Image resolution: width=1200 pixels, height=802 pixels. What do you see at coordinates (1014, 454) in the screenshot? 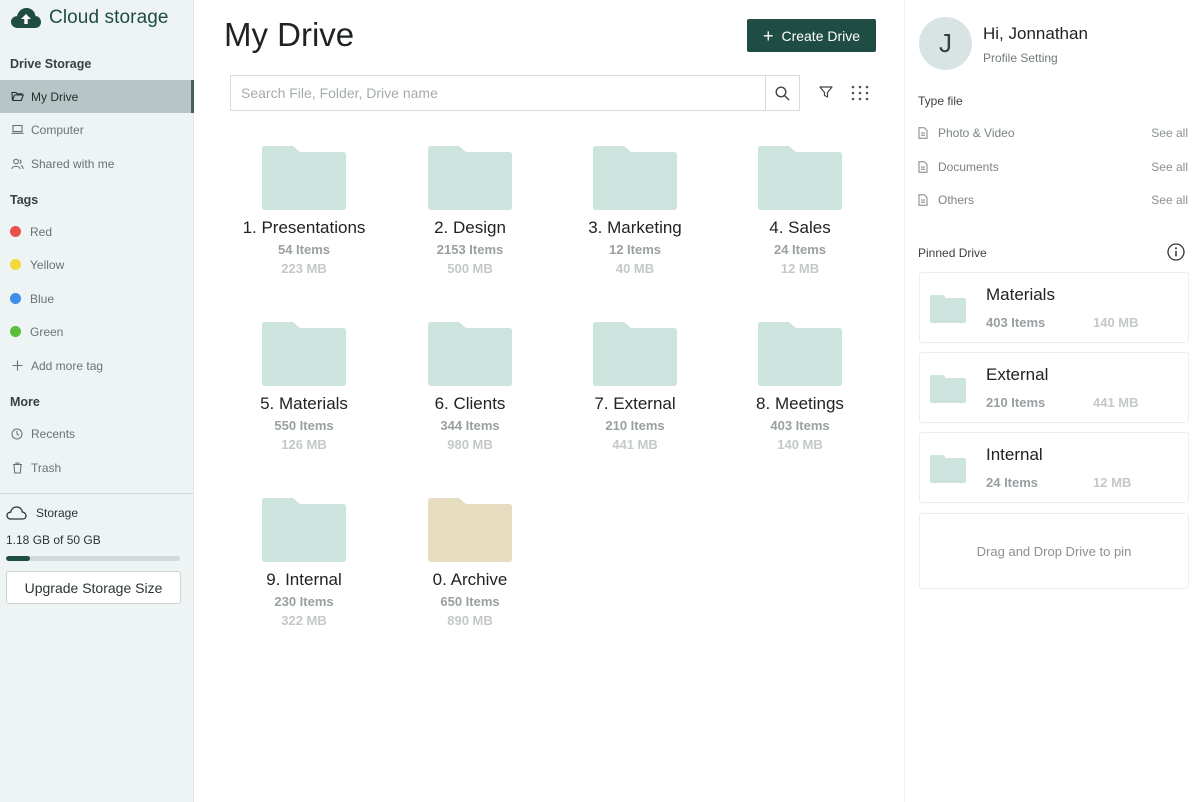
I see `pinned-name: Internal` at bounding box center [1014, 454].